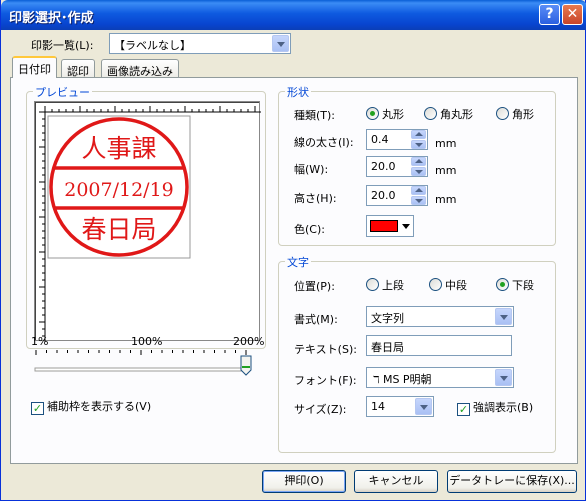  I want to click on shape-radio-rounded-square: 角丸形, so click(448, 114).